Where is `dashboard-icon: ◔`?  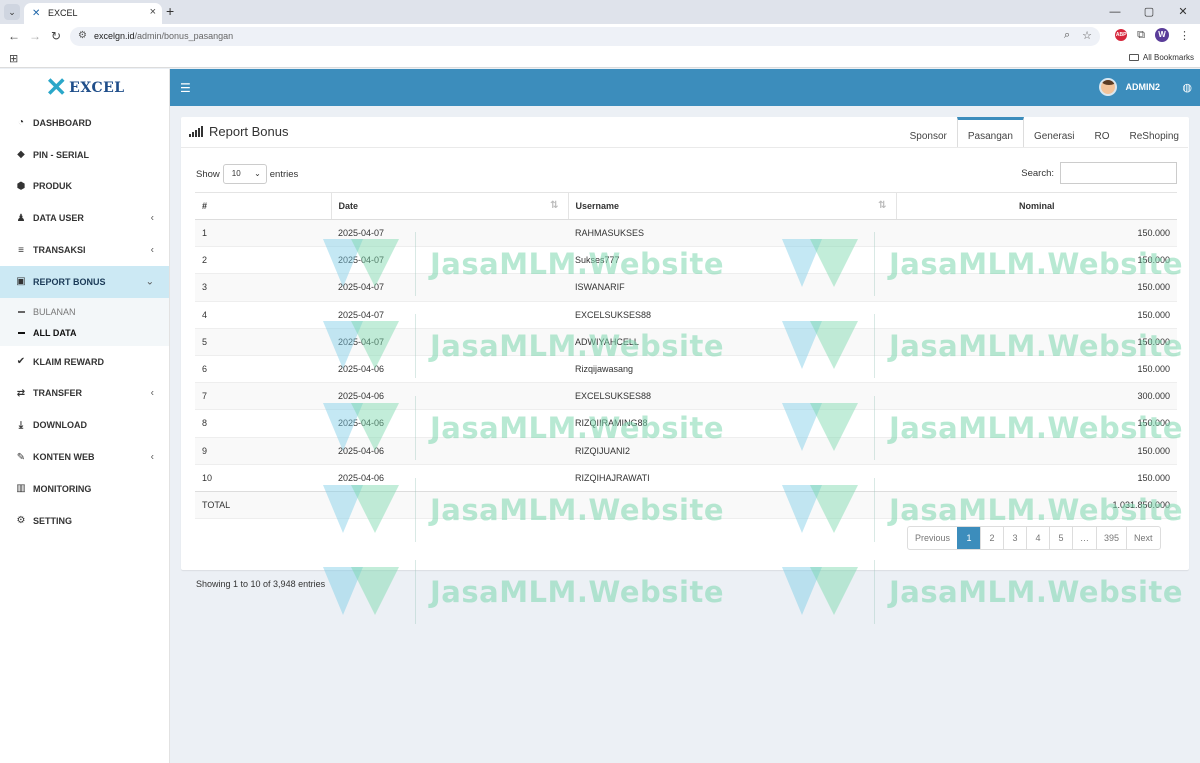 dashboard-icon: ◔ is located at coordinates (21, 123).